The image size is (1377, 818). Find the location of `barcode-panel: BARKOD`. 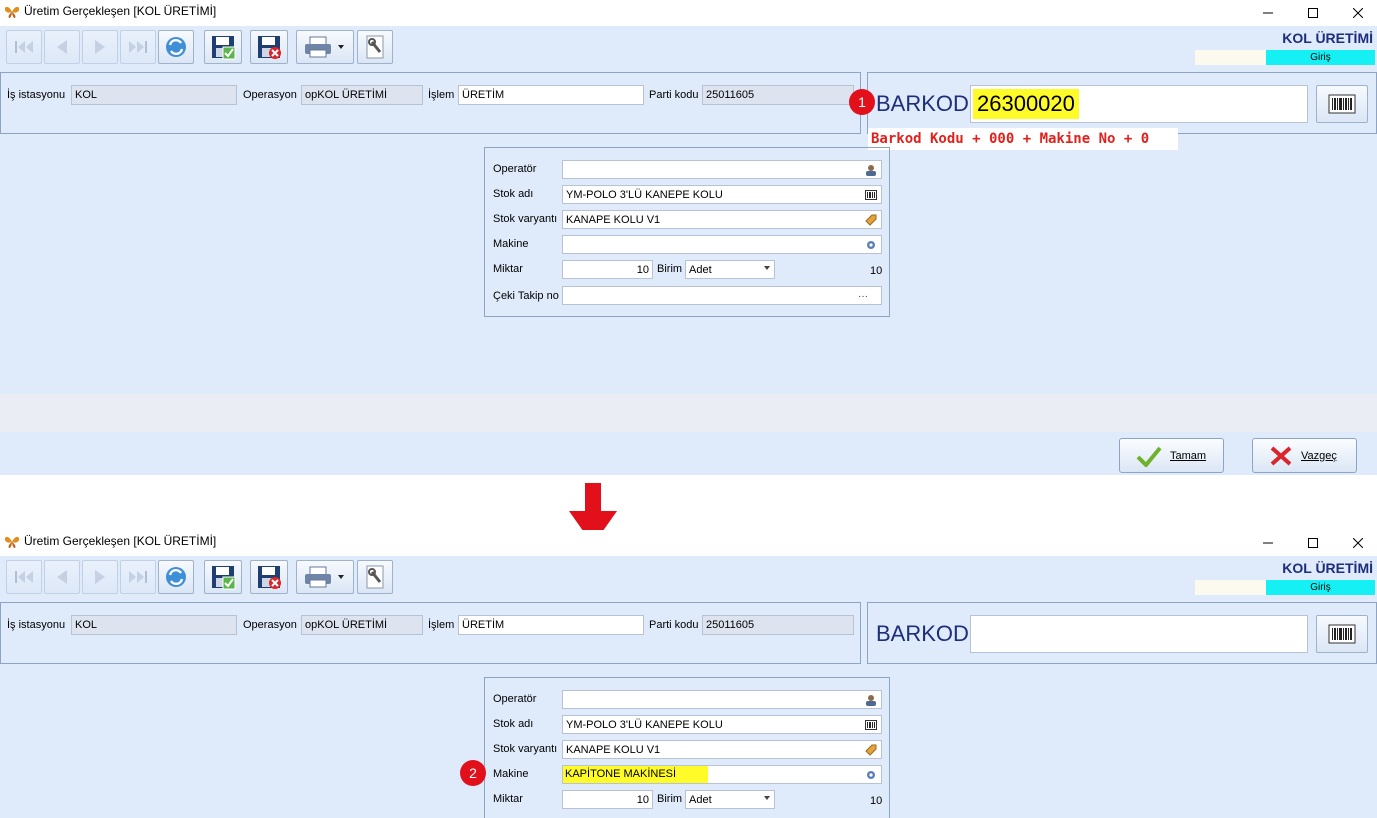

barcode-panel: BARKOD is located at coordinates (1122, 633).